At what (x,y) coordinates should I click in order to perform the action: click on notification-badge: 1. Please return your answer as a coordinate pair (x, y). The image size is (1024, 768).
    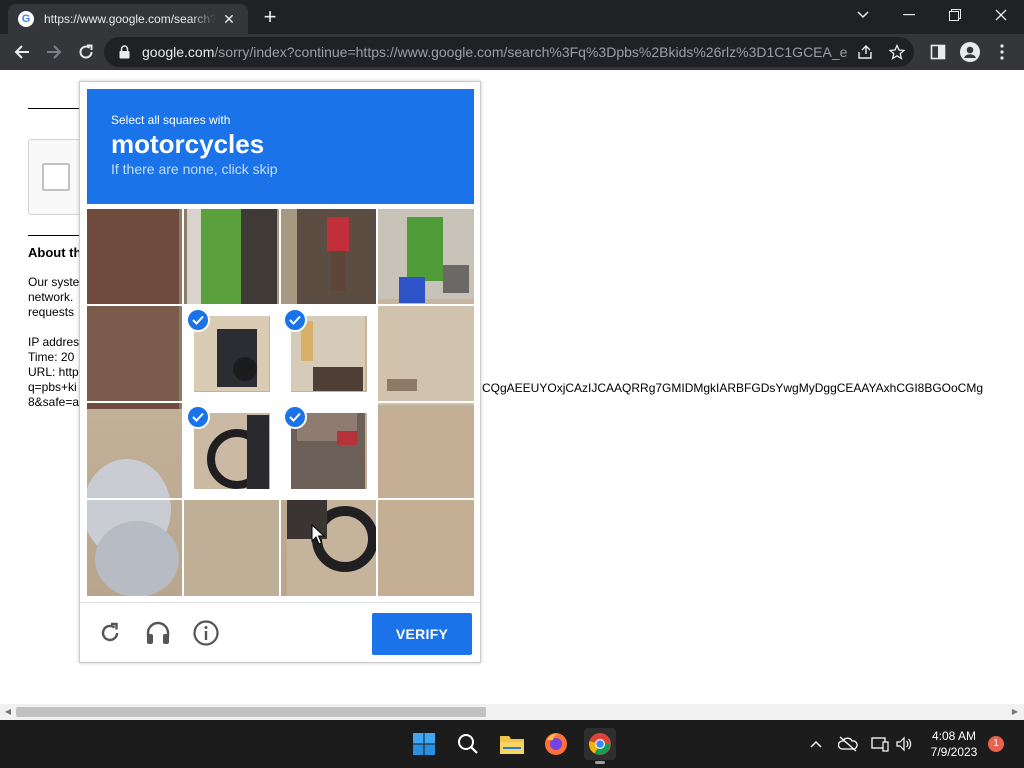
    Looking at the image, I should click on (996, 744).